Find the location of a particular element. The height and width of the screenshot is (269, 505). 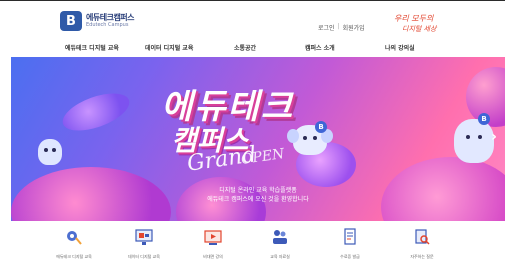

nav-item-edutech: 에듀테크 디지털 교육 is located at coordinates (92, 47).